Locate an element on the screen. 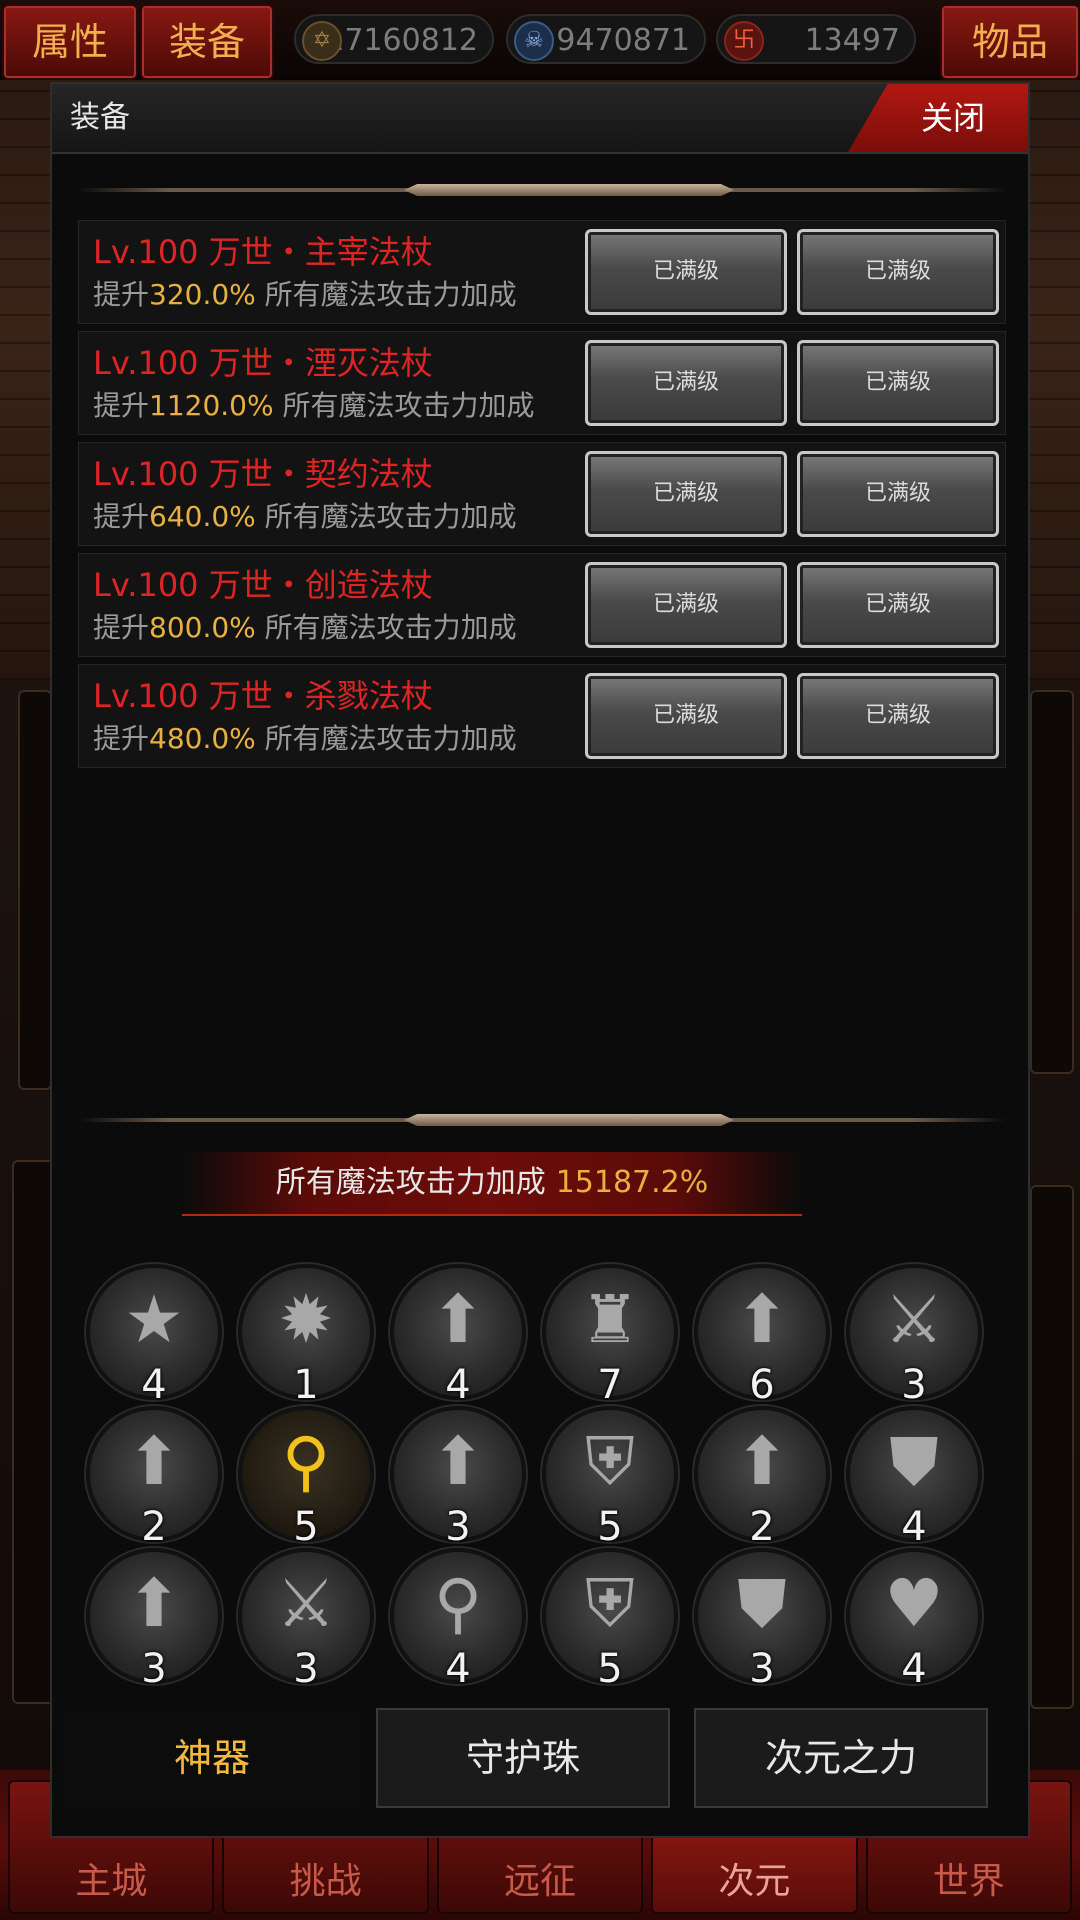 Image resolution: width=1080 pixels, height=1920 pixels. artifact-slot: ⛊ 3 is located at coordinates (762, 1620).